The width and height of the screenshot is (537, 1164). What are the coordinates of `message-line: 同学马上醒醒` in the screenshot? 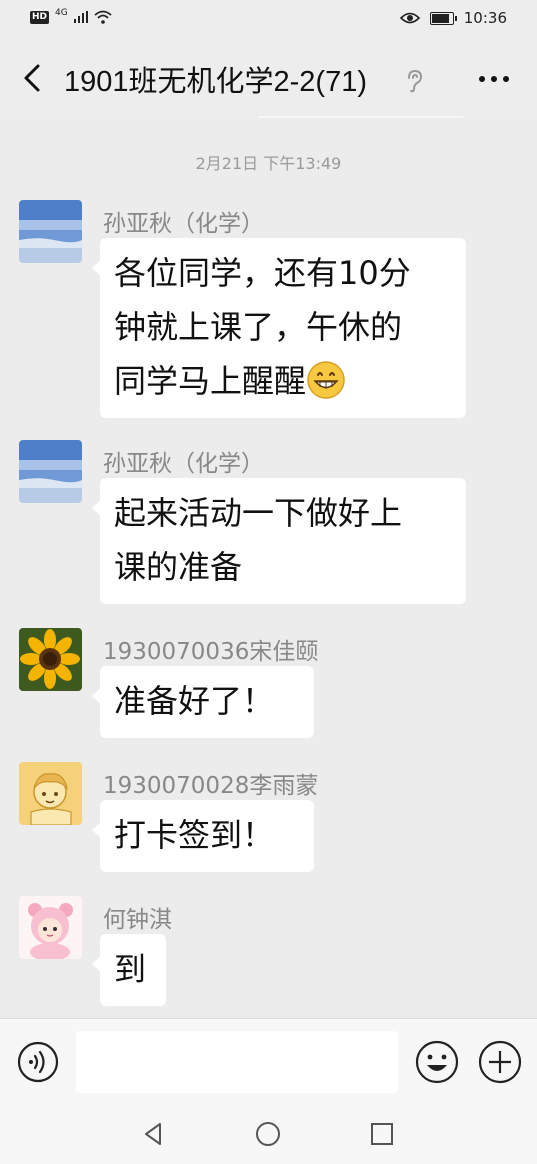 It's located at (210, 381).